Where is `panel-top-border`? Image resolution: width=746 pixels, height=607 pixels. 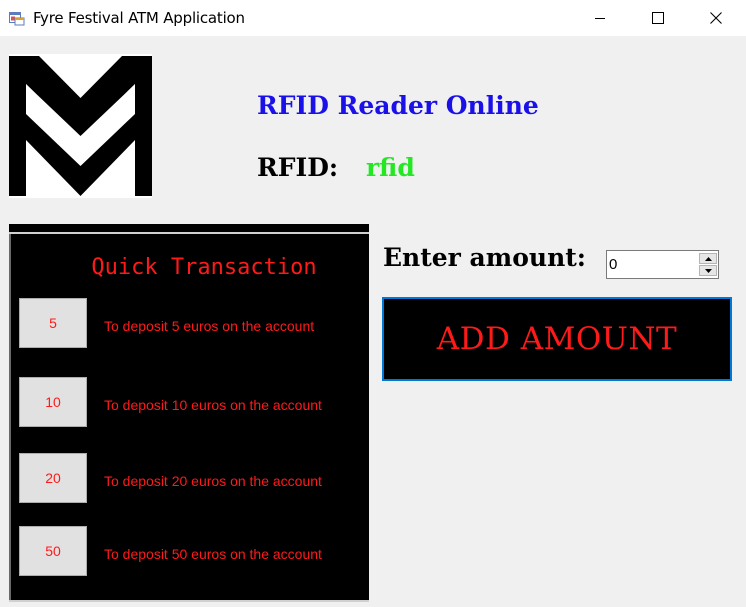
panel-top-border is located at coordinates (189, 233).